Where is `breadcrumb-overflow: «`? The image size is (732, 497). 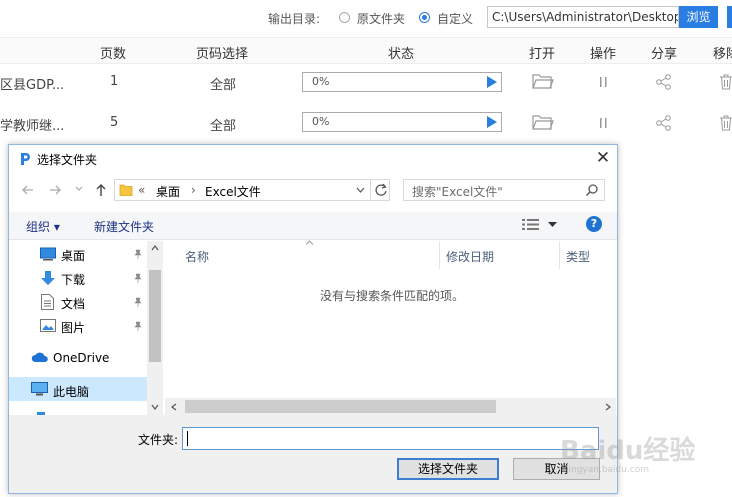 breadcrumb-overflow: « is located at coordinates (141, 190).